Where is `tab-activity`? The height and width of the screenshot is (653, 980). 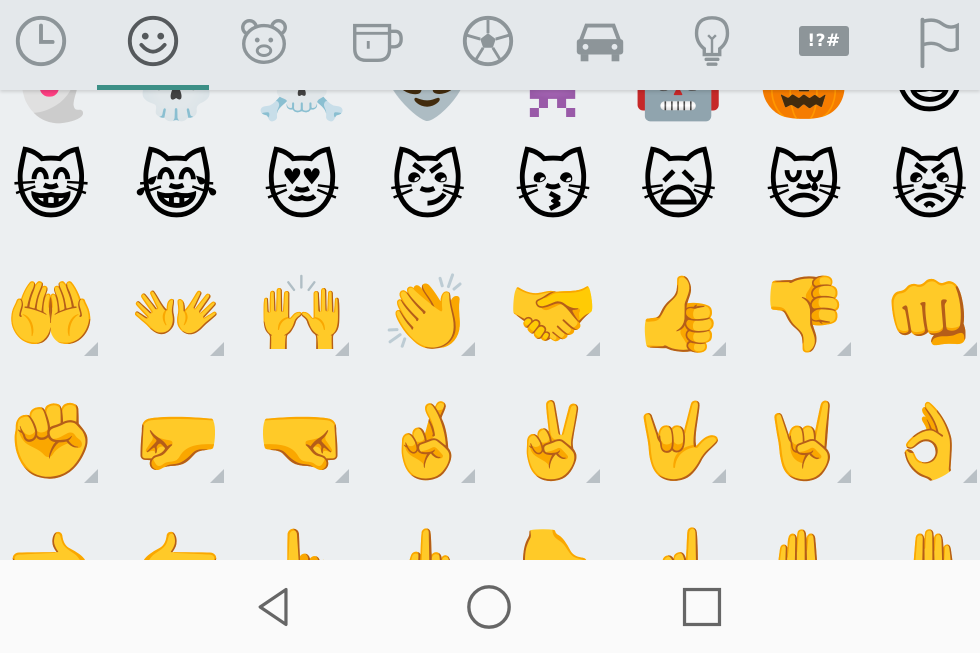 tab-activity is located at coordinates (488, 41).